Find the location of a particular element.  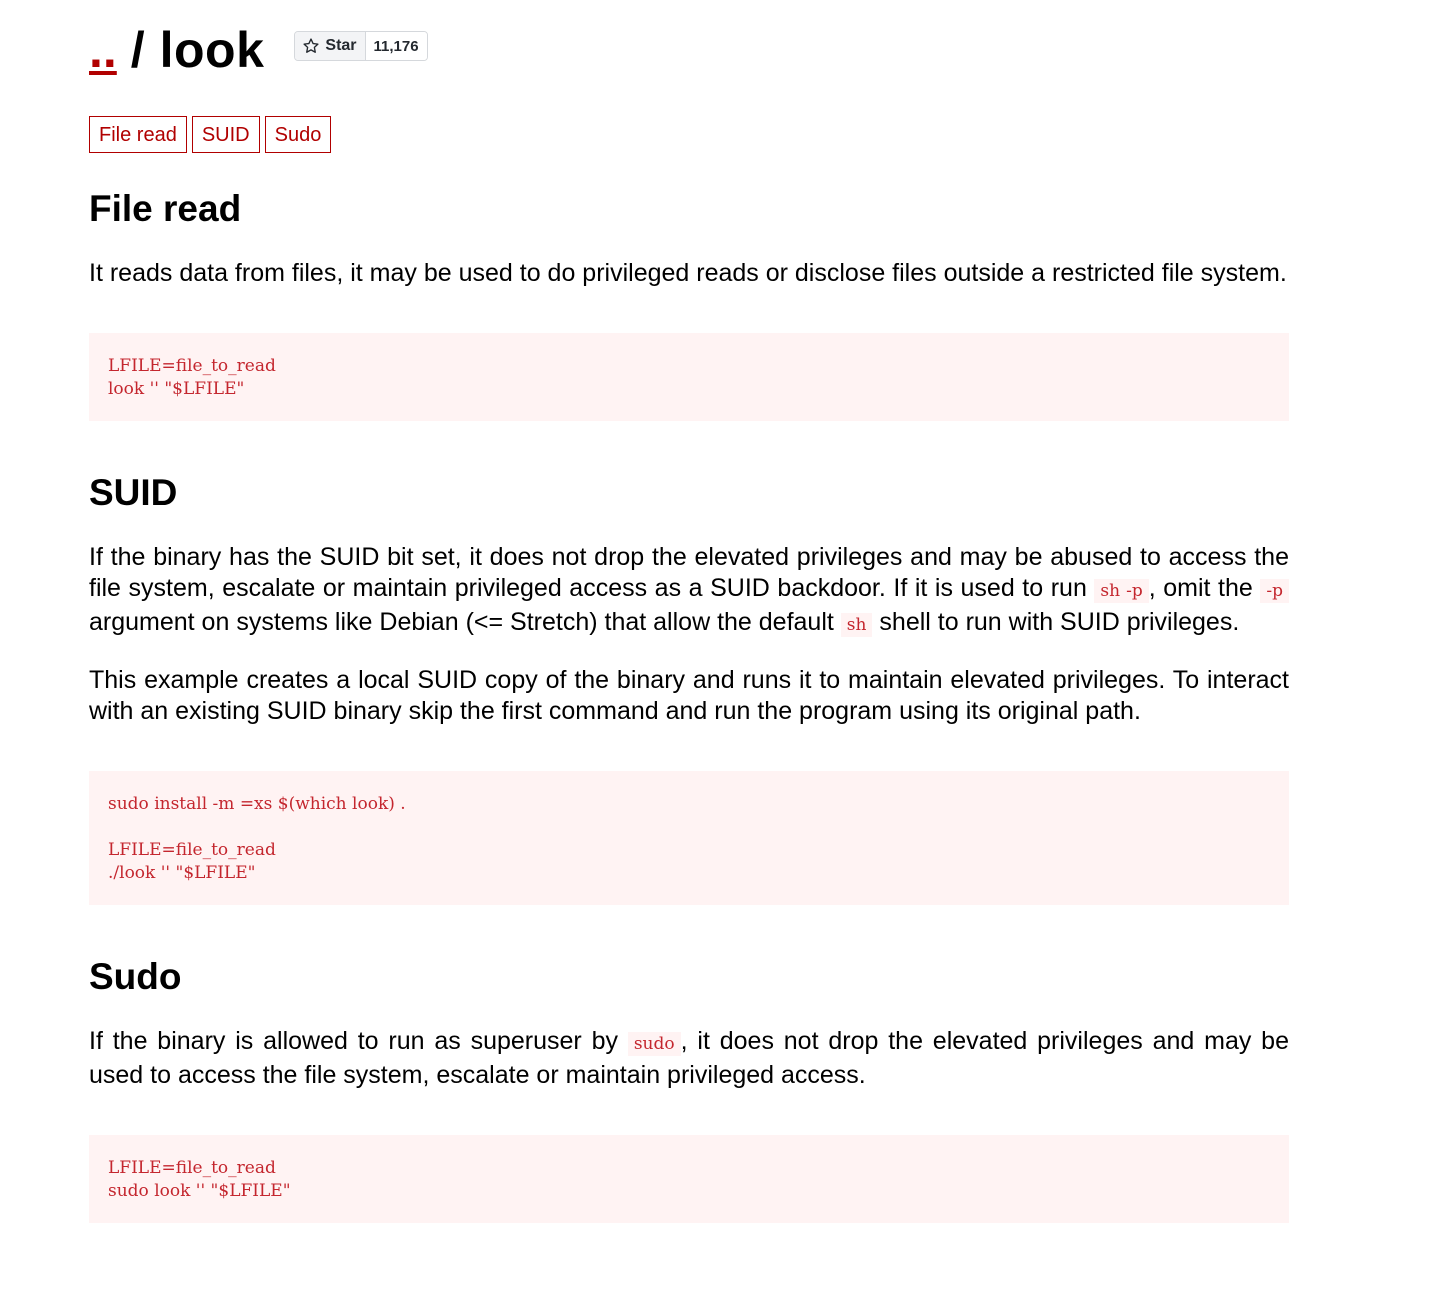

inline-code-p-flag: -p is located at coordinates (1275, 591).